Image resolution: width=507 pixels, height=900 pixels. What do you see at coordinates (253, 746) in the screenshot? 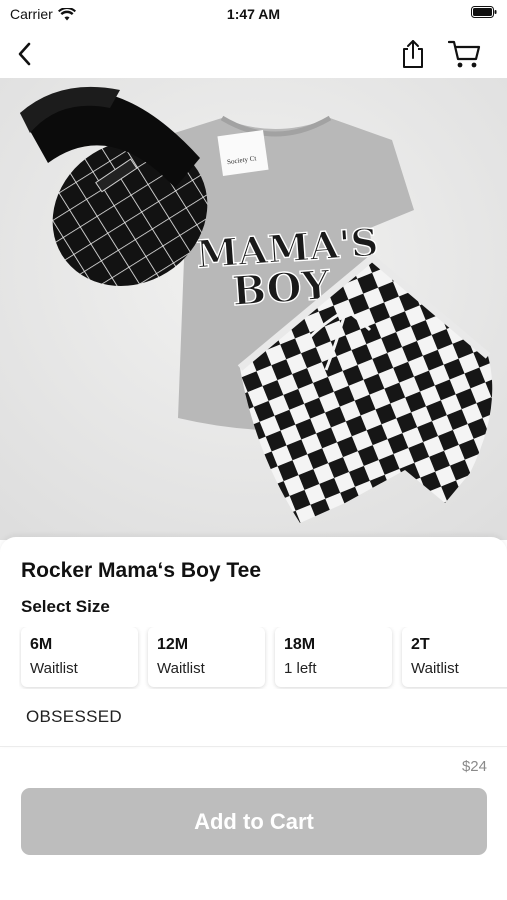
I see `footer-divider` at bounding box center [253, 746].